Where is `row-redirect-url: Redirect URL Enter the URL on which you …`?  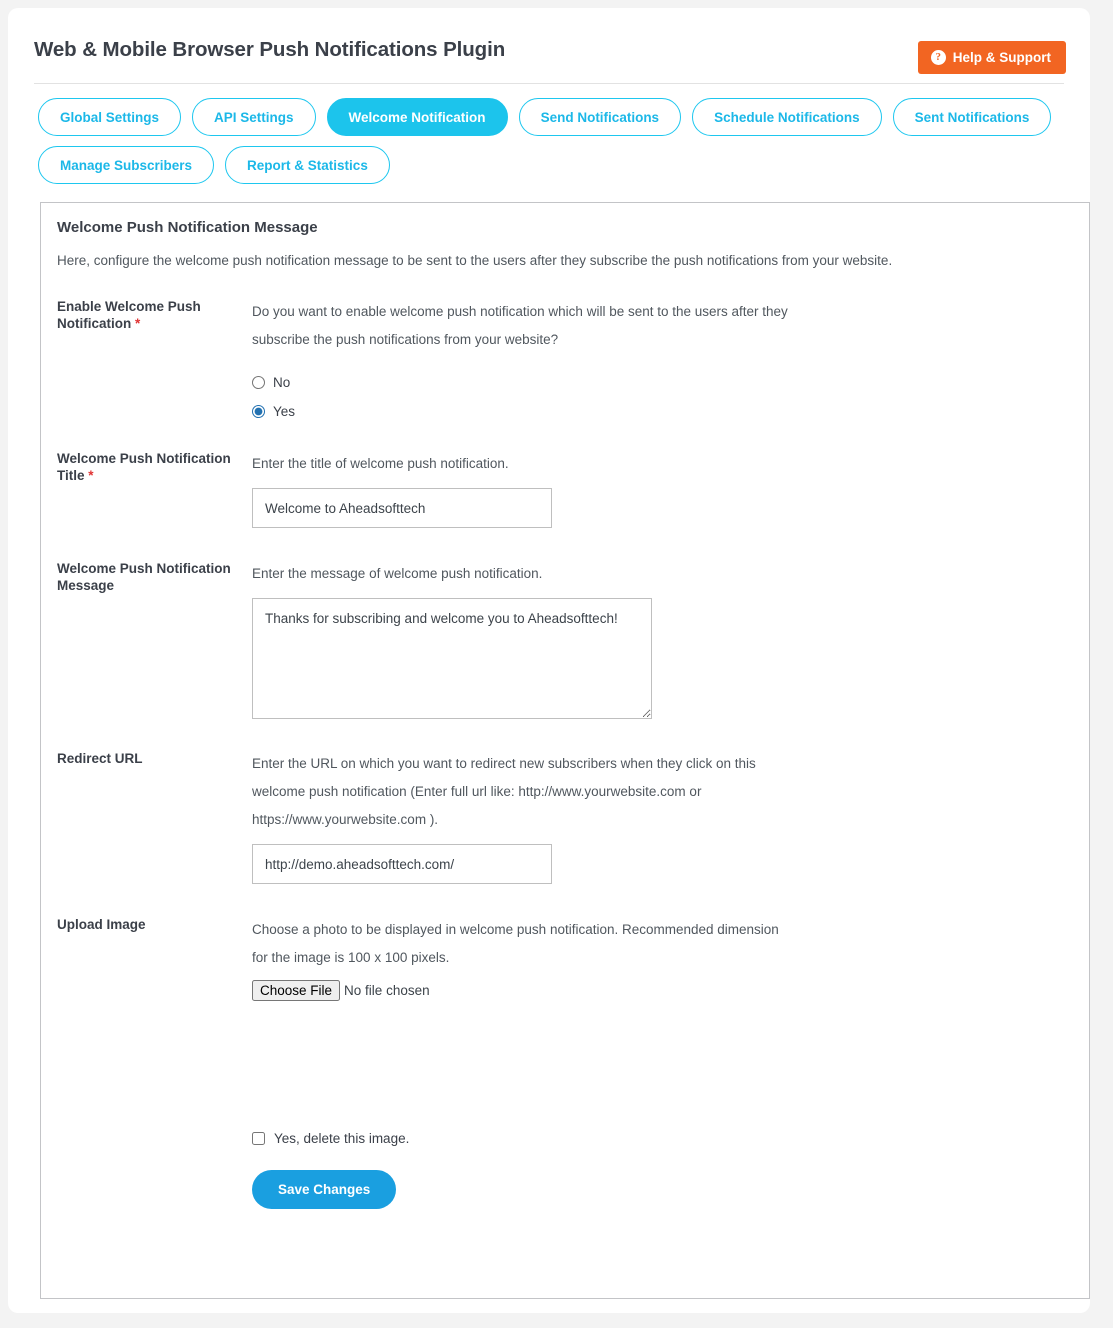
row-redirect-url: Redirect URL Enter the URL on which you … is located at coordinates (565, 833).